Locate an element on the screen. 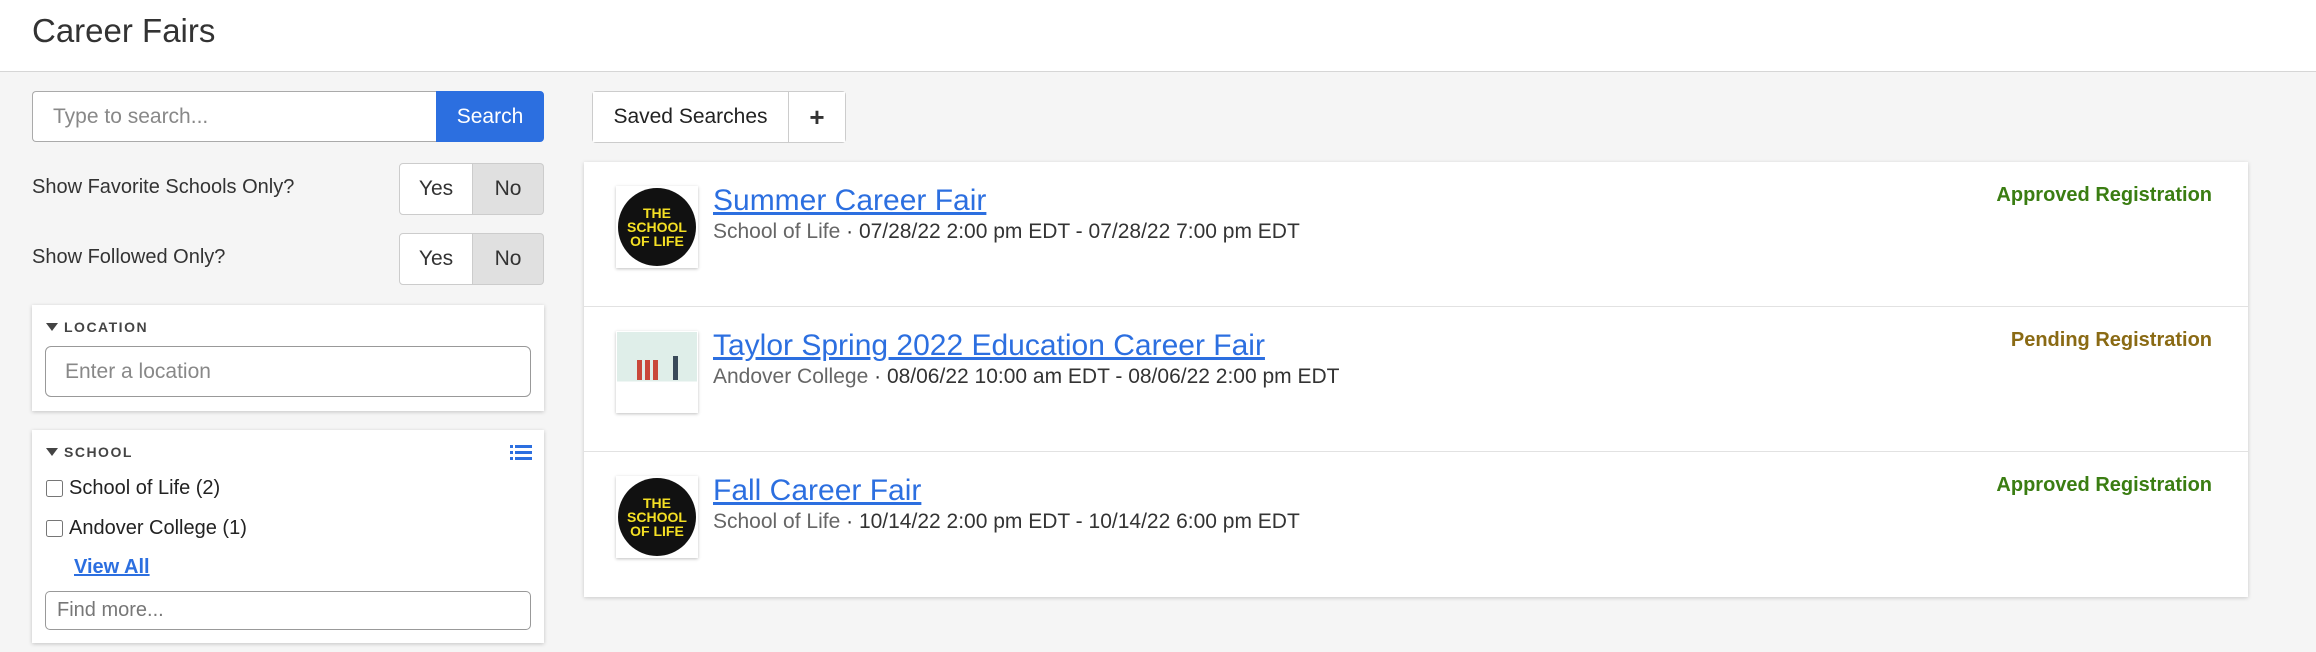 This screenshot has height=652, width=2316. school-panel-title: SCHOOL is located at coordinates (98, 452).